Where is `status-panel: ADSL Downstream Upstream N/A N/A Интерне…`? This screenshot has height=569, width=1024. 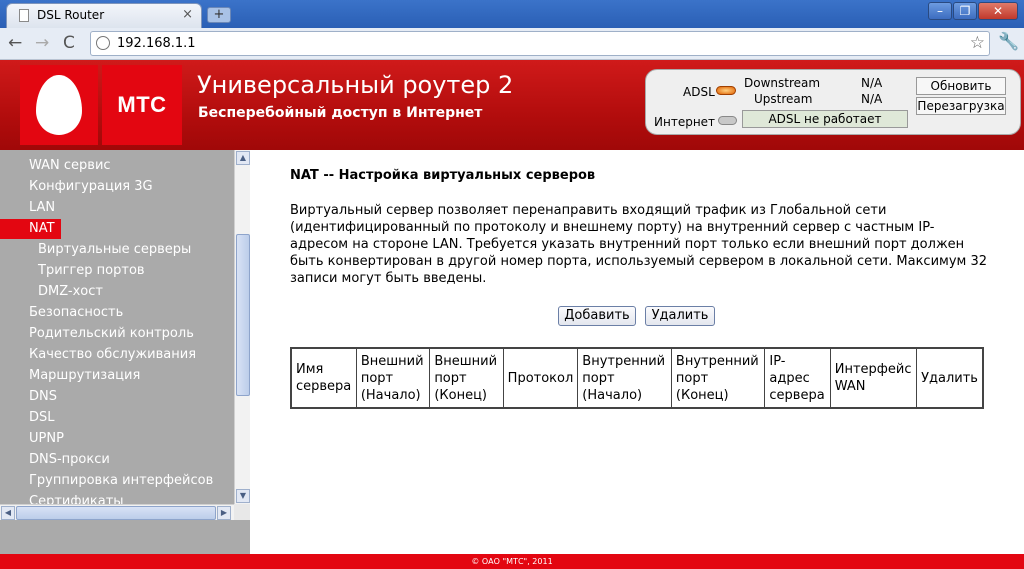
status-panel: ADSL Downstream Upstream N/A N/A Интерне… is located at coordinates (833, 102).